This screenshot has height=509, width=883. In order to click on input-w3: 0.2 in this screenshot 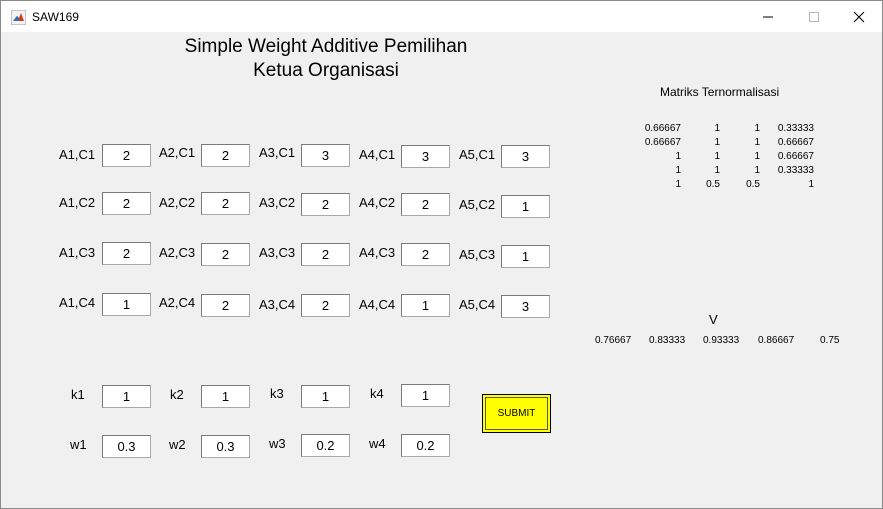, I will do `click(325, 445)`.